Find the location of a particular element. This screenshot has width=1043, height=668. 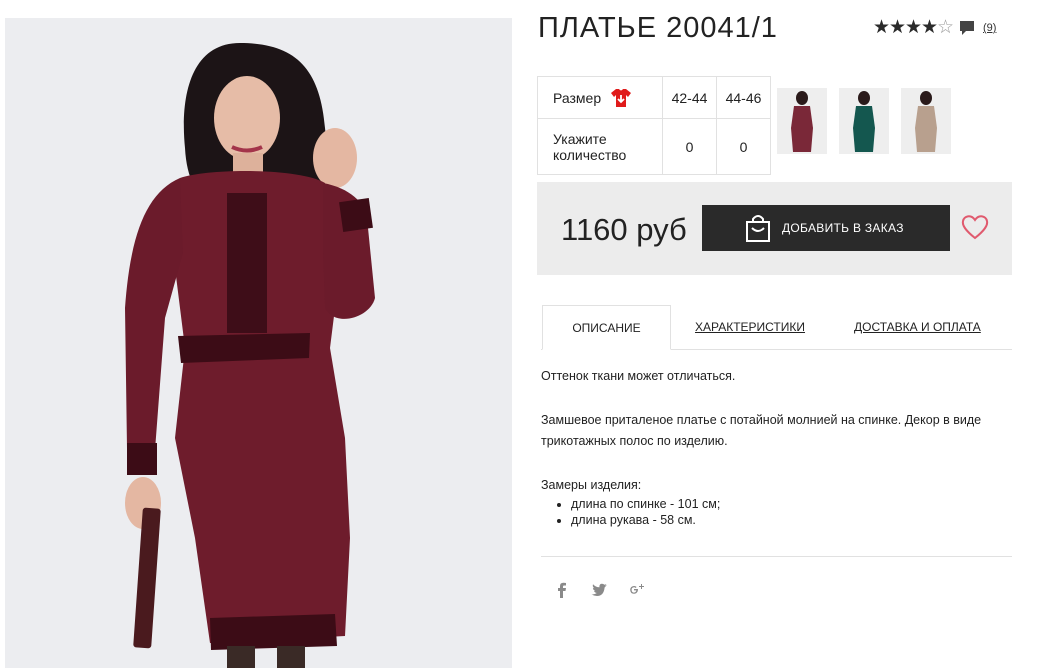

twitter-icon is located at coordinates (599, 590).